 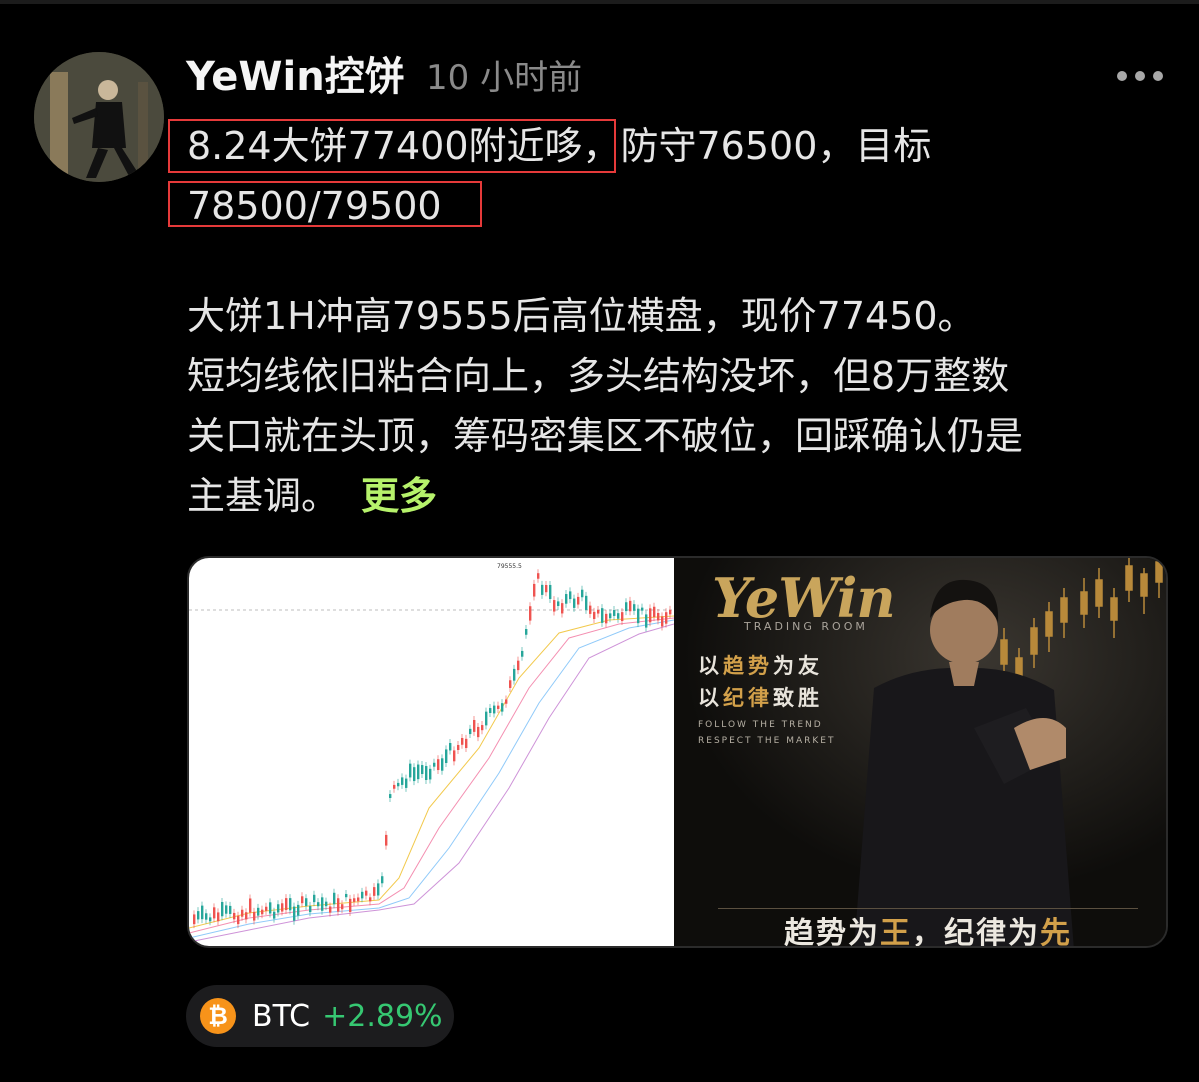 I want to click on promo-slogan-2: 以纪律致胜, so click(x=760, y=698).